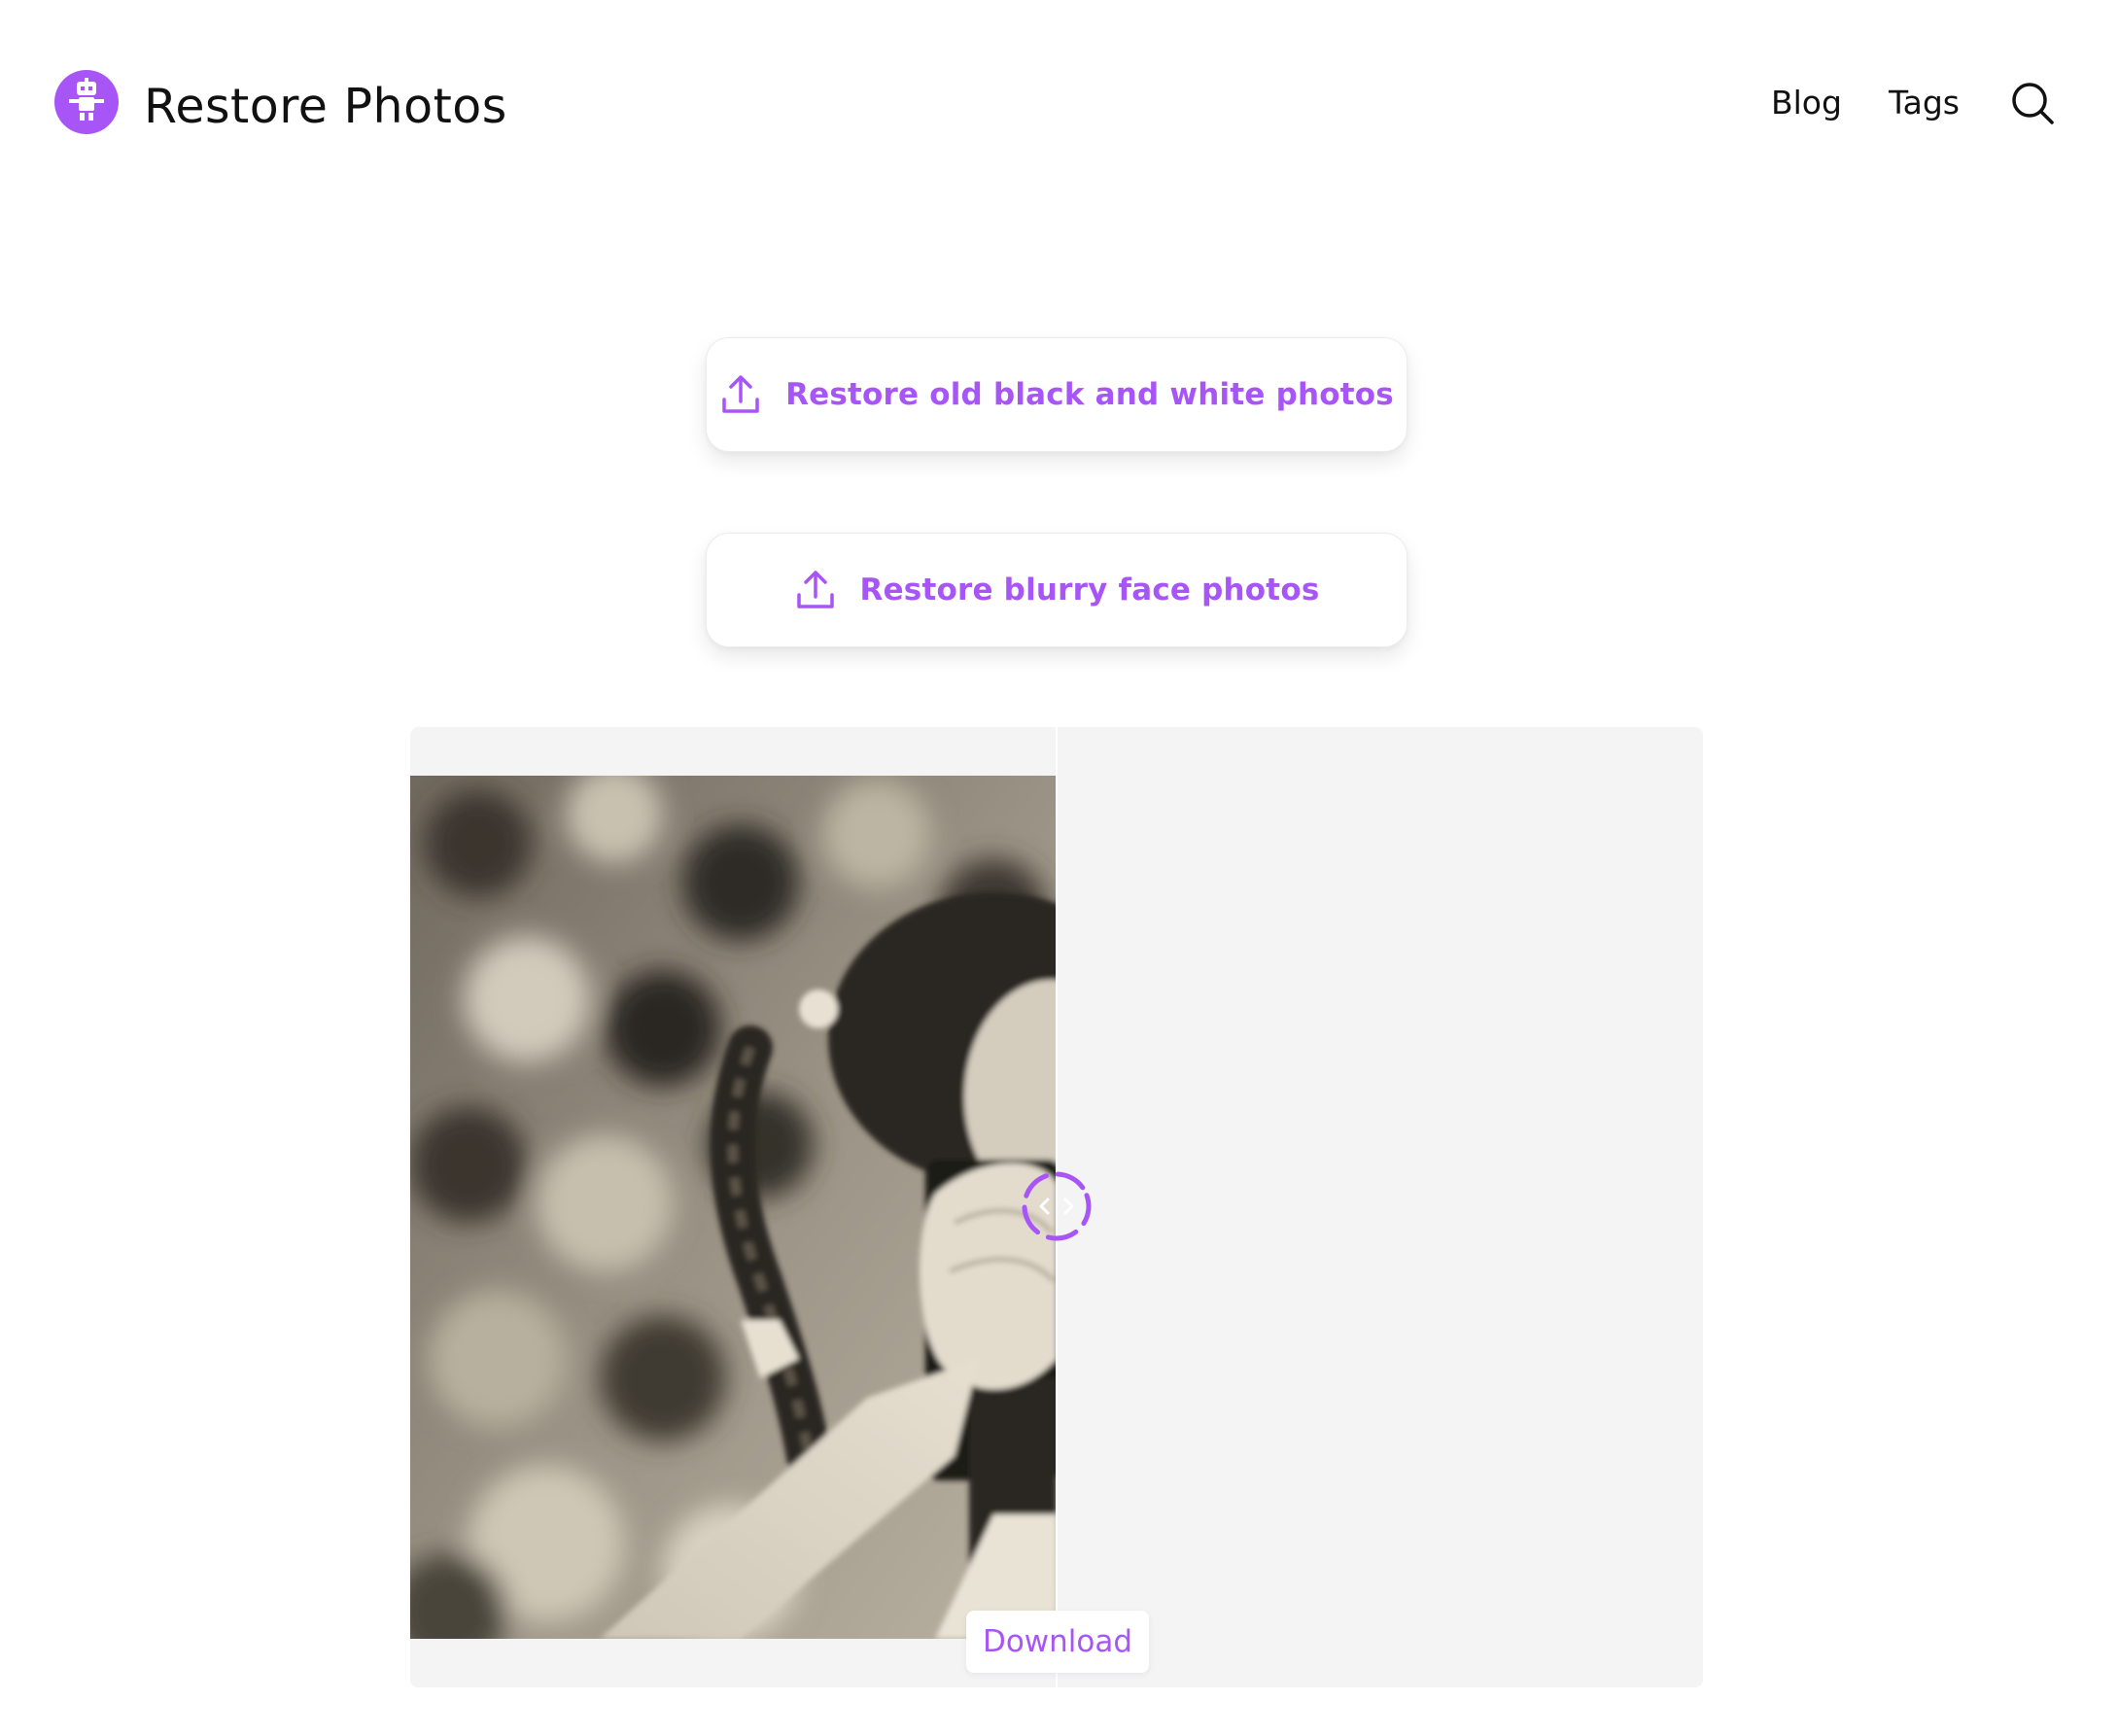 This screenshot has width=2119, height=1736. I want to click on main-nav: Blog Tags, so click(1890, 103).